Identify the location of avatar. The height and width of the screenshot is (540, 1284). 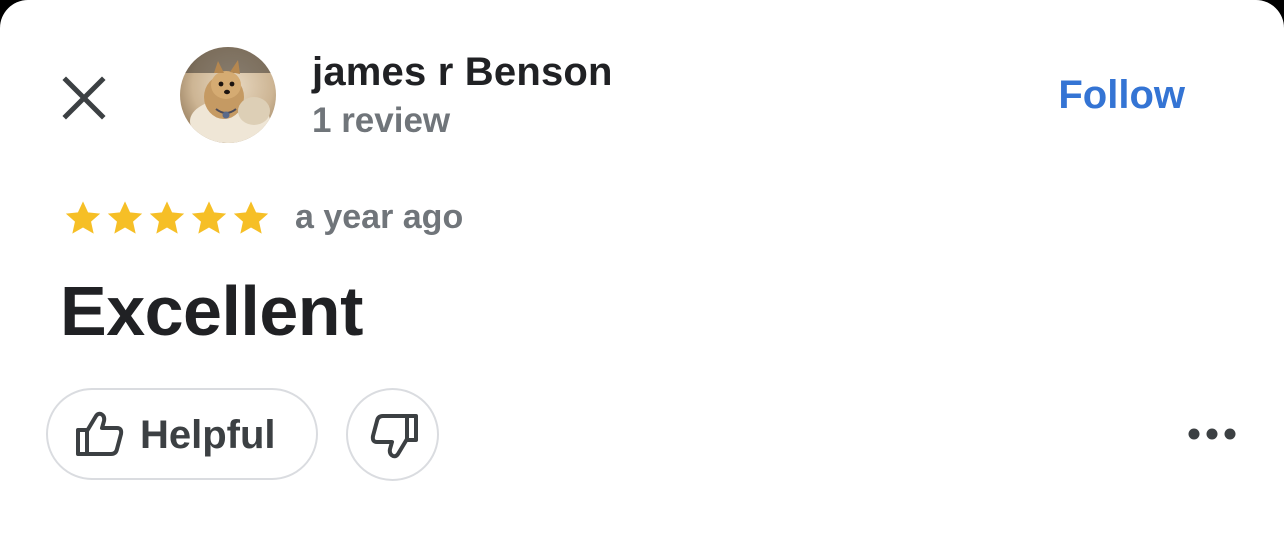
(228, 95).